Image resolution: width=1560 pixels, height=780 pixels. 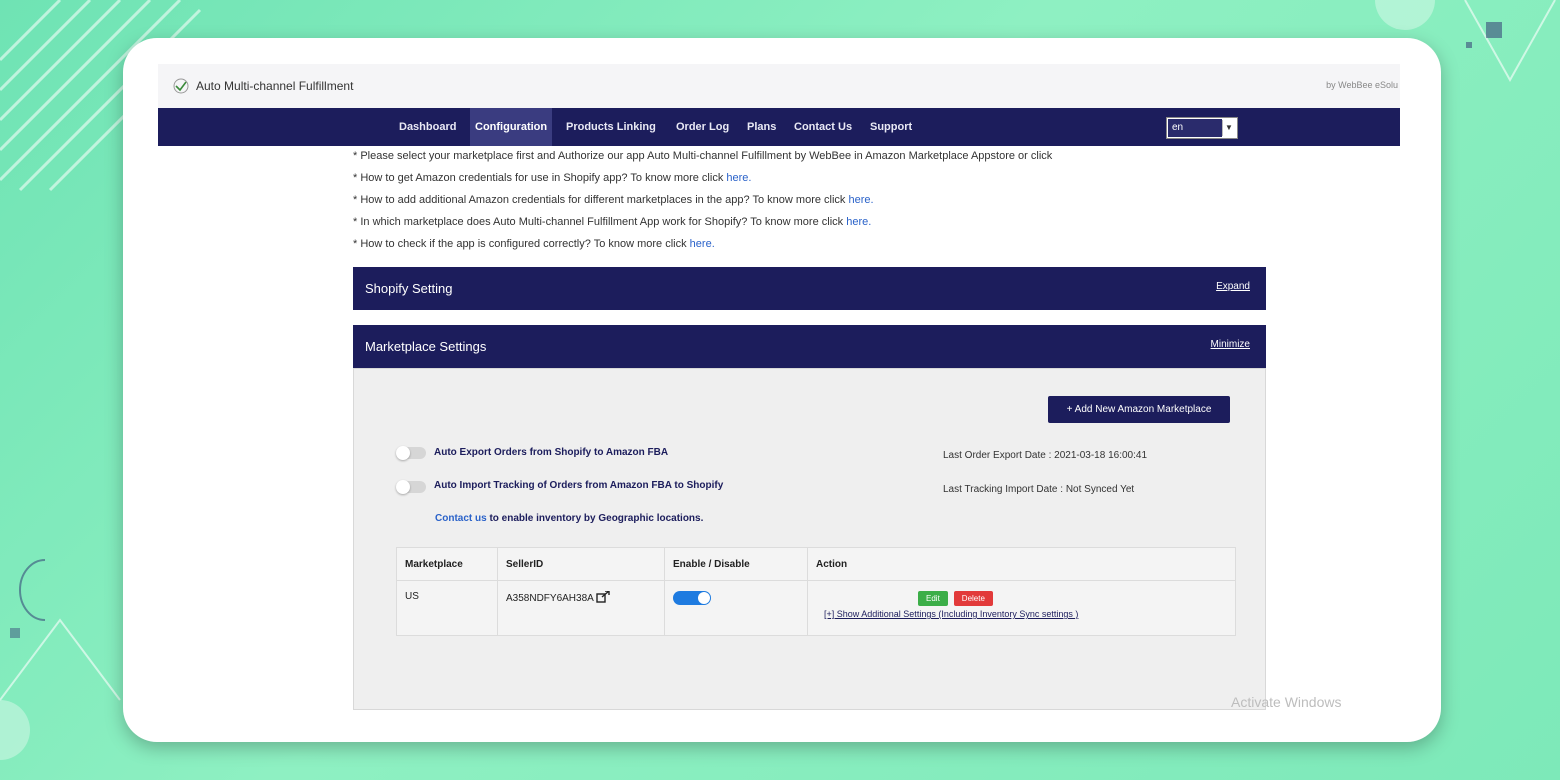 I want to click on language-select: en ▼, so click(x=1202, y=128).